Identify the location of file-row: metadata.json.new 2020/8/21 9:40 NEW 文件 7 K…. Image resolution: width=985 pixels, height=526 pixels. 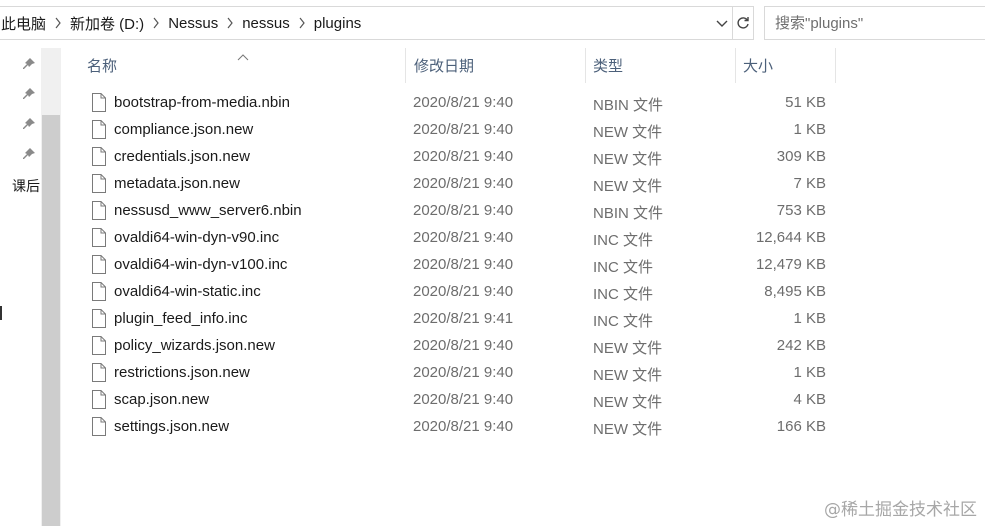
(492, 184).